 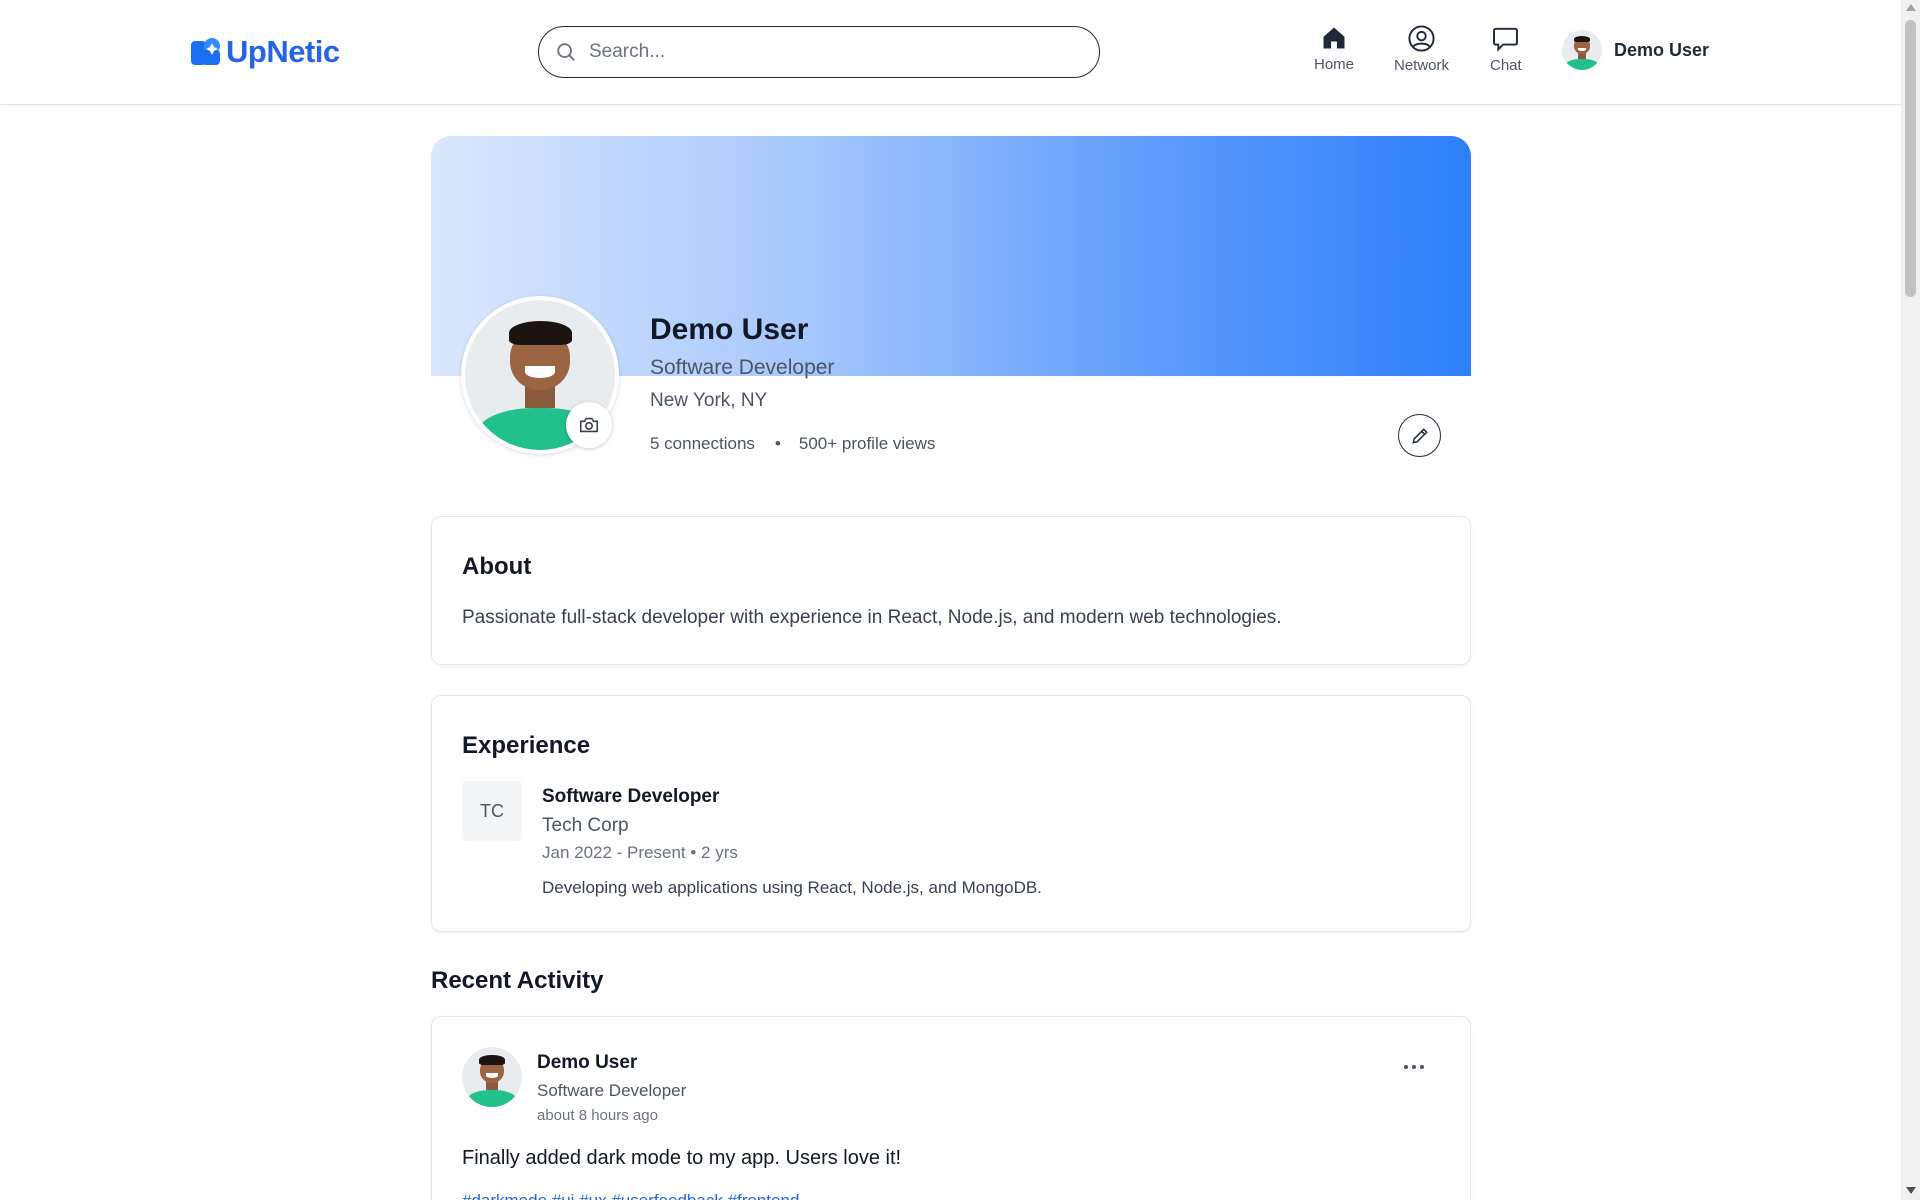 What do you see at coordinates (1422, 65) in the screenshot?
I see `nav-network-label: Network` at bounding box center [1422, 65].